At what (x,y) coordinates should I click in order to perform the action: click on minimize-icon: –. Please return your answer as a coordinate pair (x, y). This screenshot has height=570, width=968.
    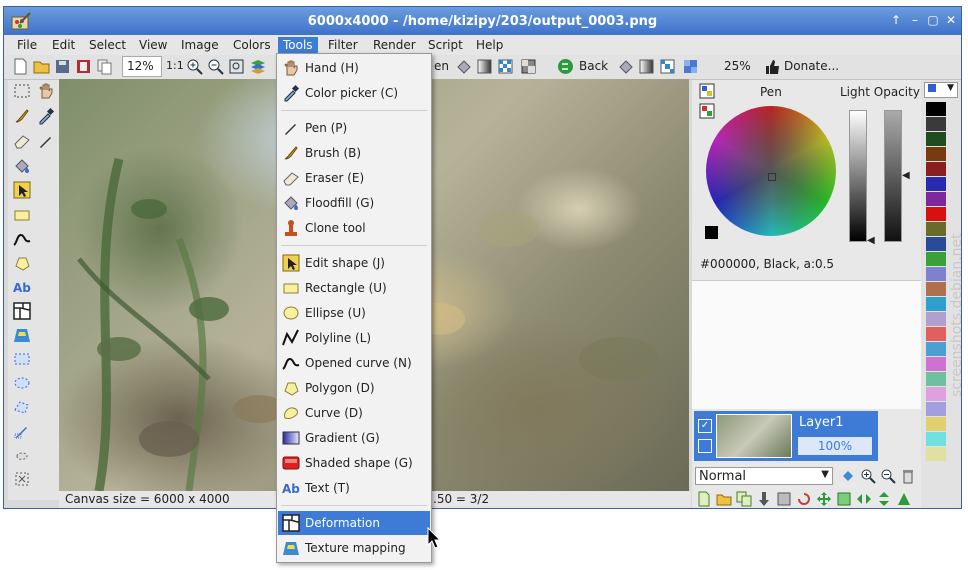
    Looking at the image, I should click on (915, 20).